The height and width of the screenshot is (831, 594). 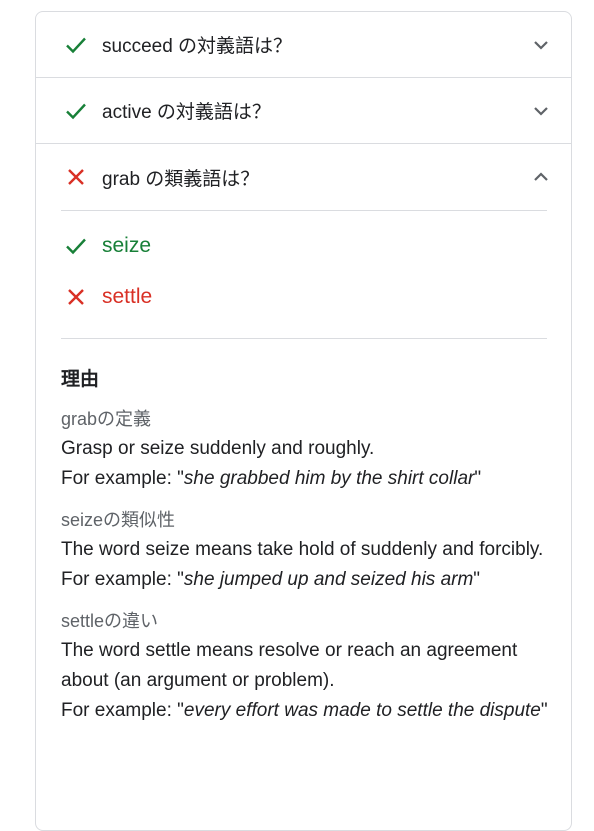 I want to click on question-row-2: active の対義語は？, so click(x=303, y=111).